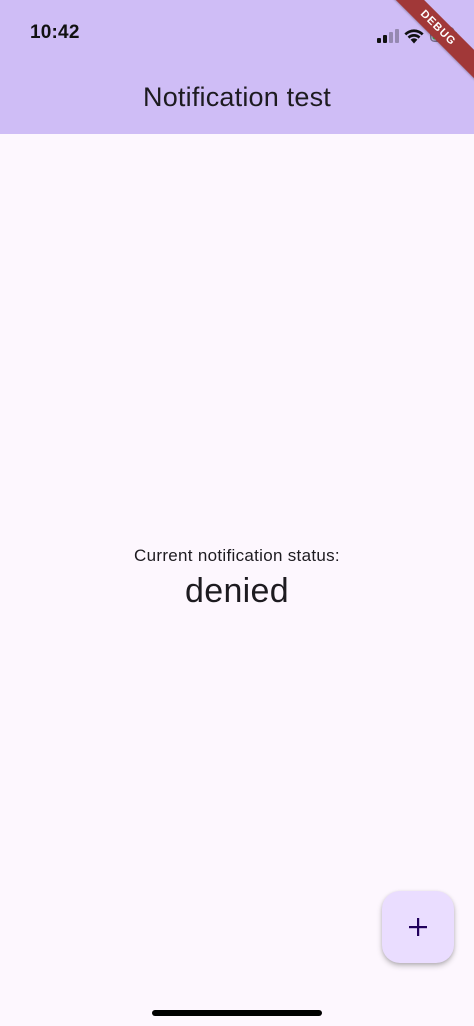 This screenshot has width=474, height=1026. I want to click on notification-status-block: Current notification status: denied, so click(237, 578).